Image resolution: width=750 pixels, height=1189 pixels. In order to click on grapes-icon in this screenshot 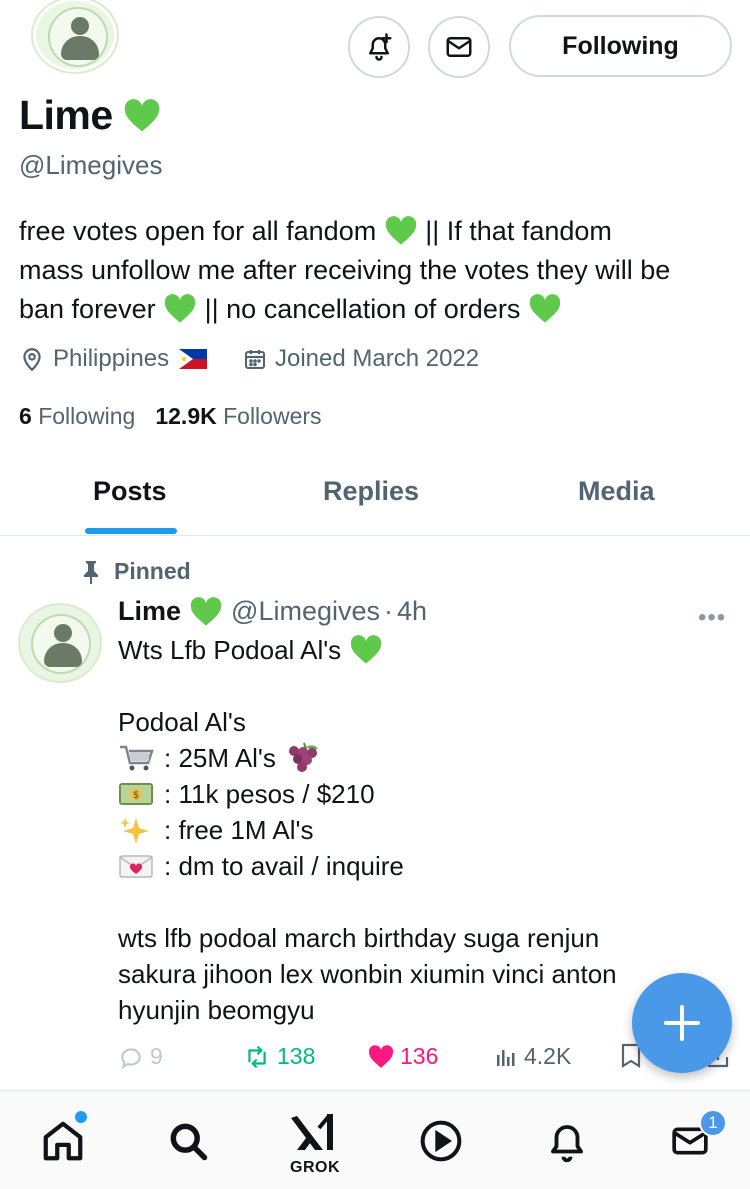, I will do `click(303, 757)`.